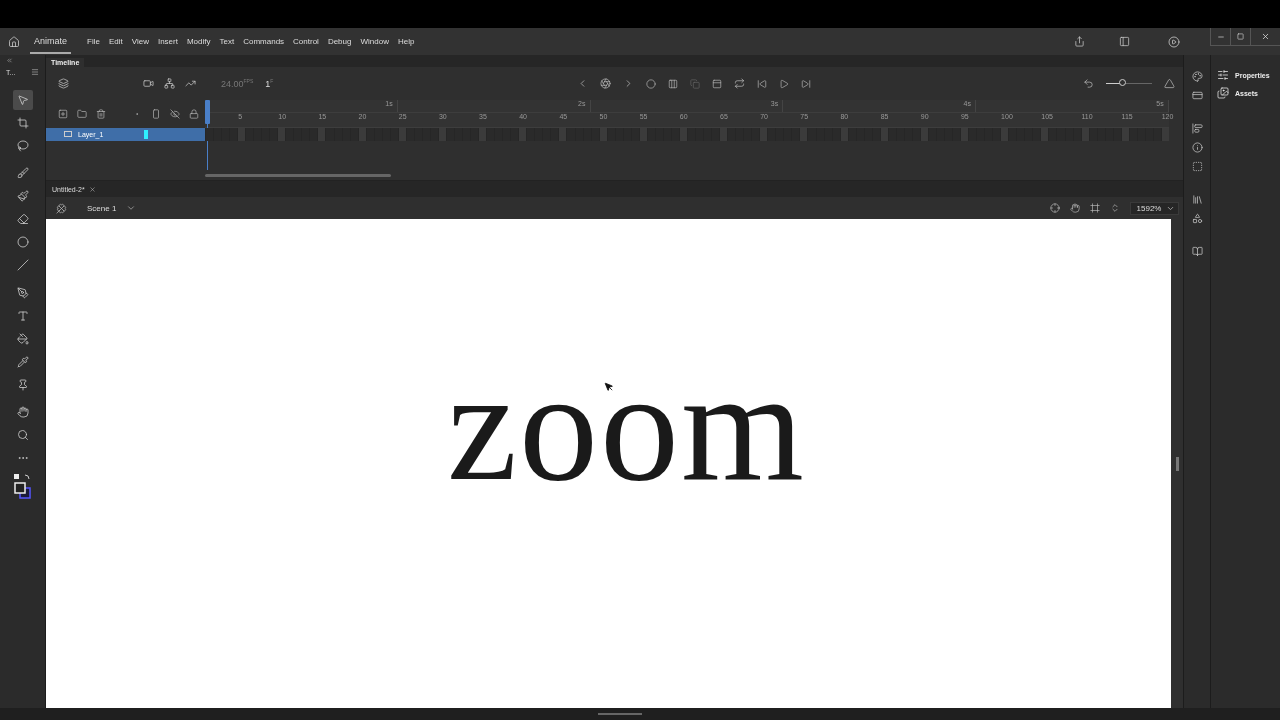 Image resolution: width=1280 pixels, height=720 pixels. What do you see at coordinates (22, 435) in the screenshot?
I see `search-icon` at bounding box center [22, 435].